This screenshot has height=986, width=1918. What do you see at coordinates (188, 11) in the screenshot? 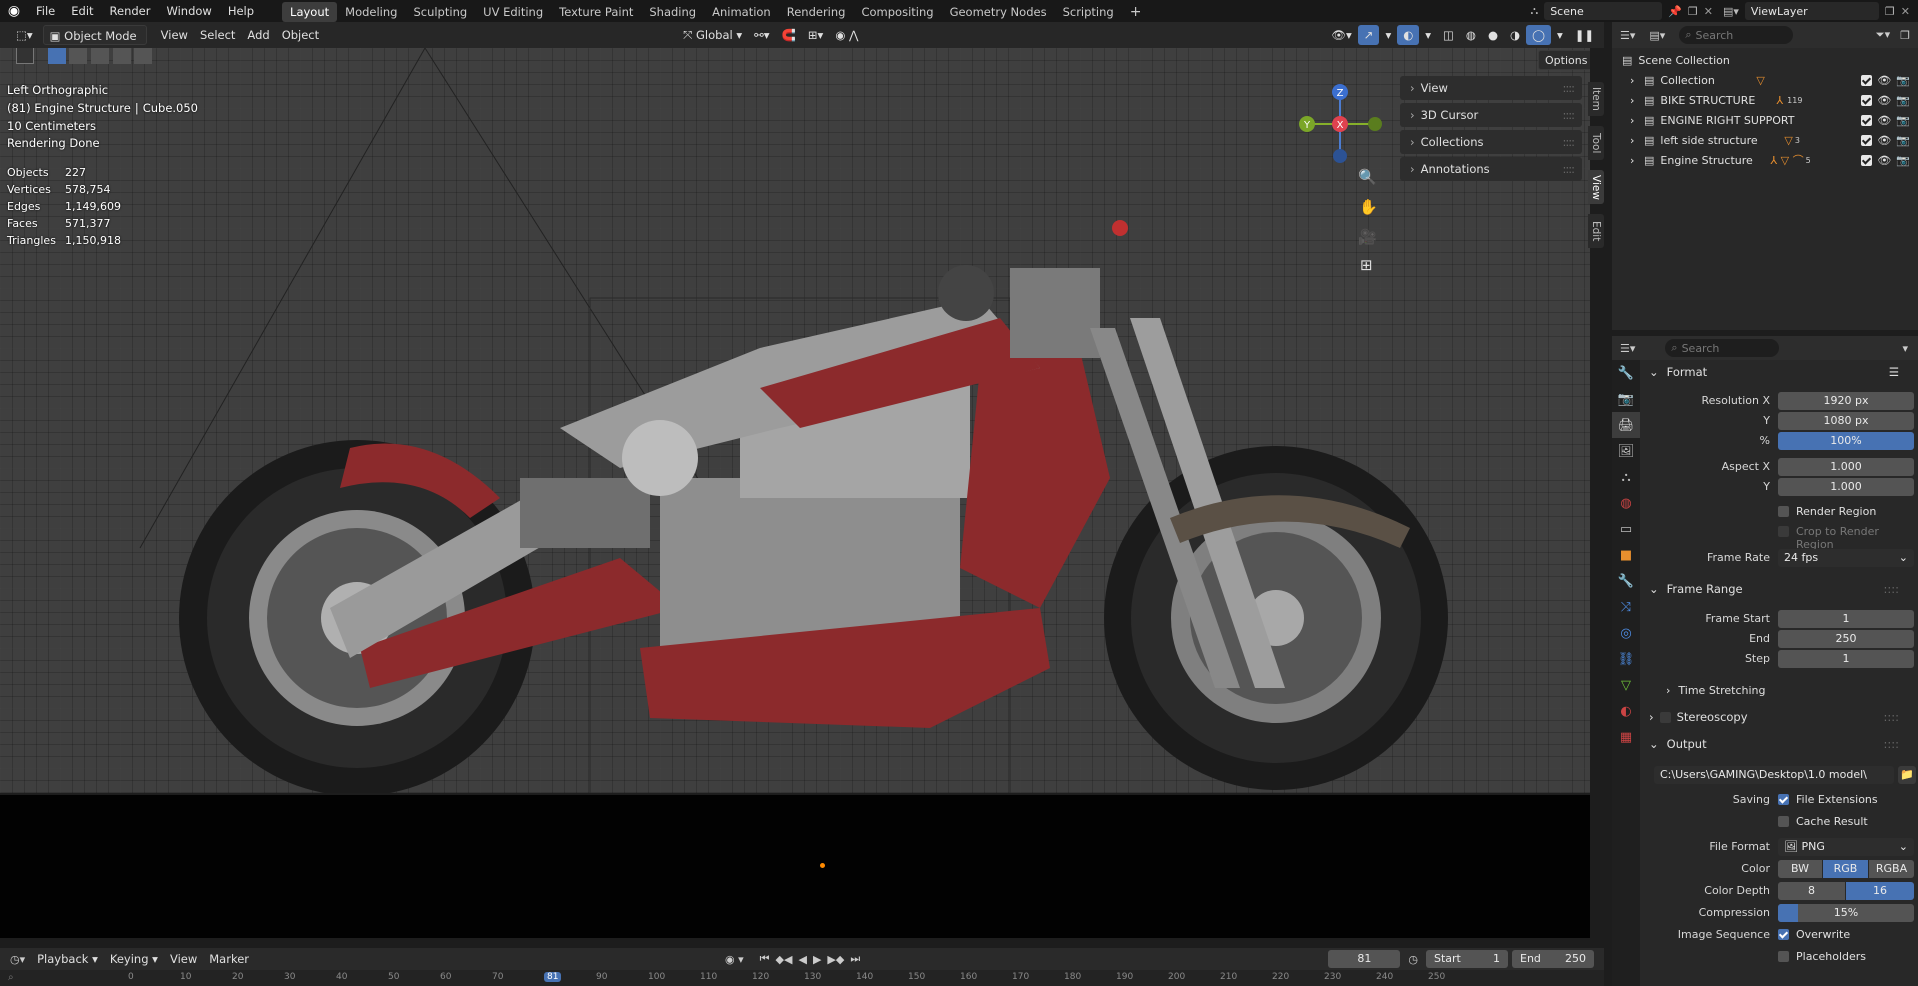
I see `menu-window: Window` at bounding box center [188, 11].